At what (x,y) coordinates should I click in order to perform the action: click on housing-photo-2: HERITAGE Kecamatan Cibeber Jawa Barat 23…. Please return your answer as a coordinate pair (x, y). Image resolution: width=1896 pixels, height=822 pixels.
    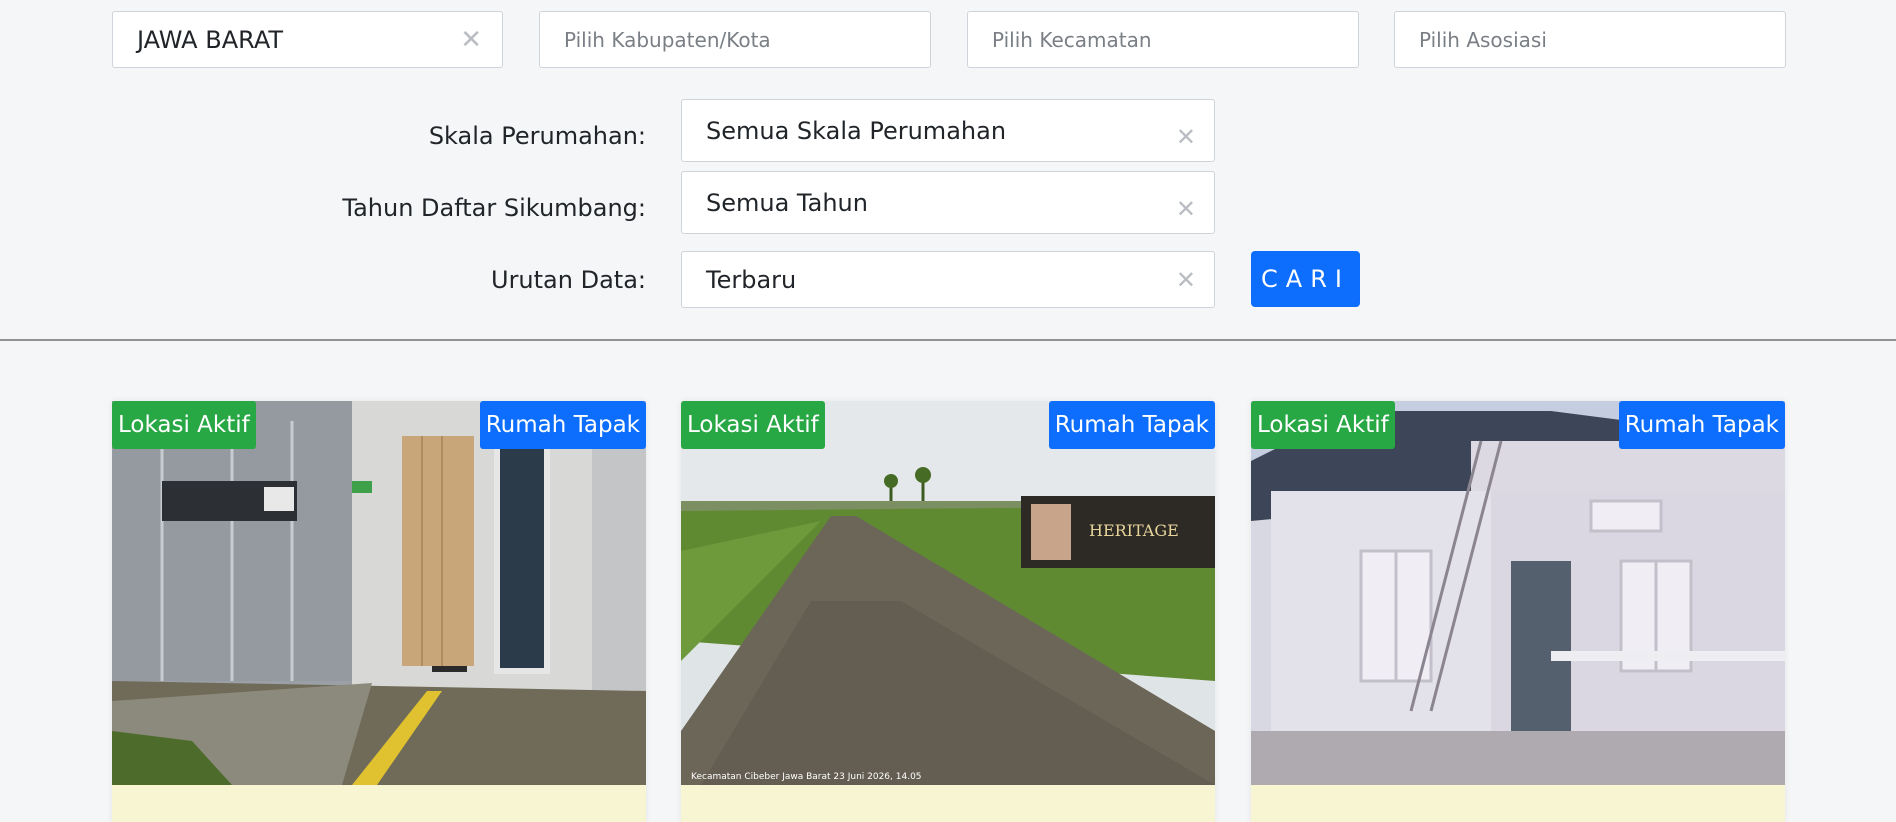
    Looking at the image, I should click on (948, 593).